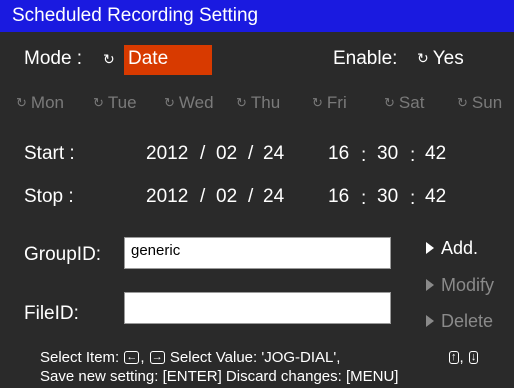 The height and width of the screenshot is (388, 514). What do you see at coordinates (80, 357) in the screenshot?
I see `help-select-item: Select Item:` at bounding box center [80, 357].